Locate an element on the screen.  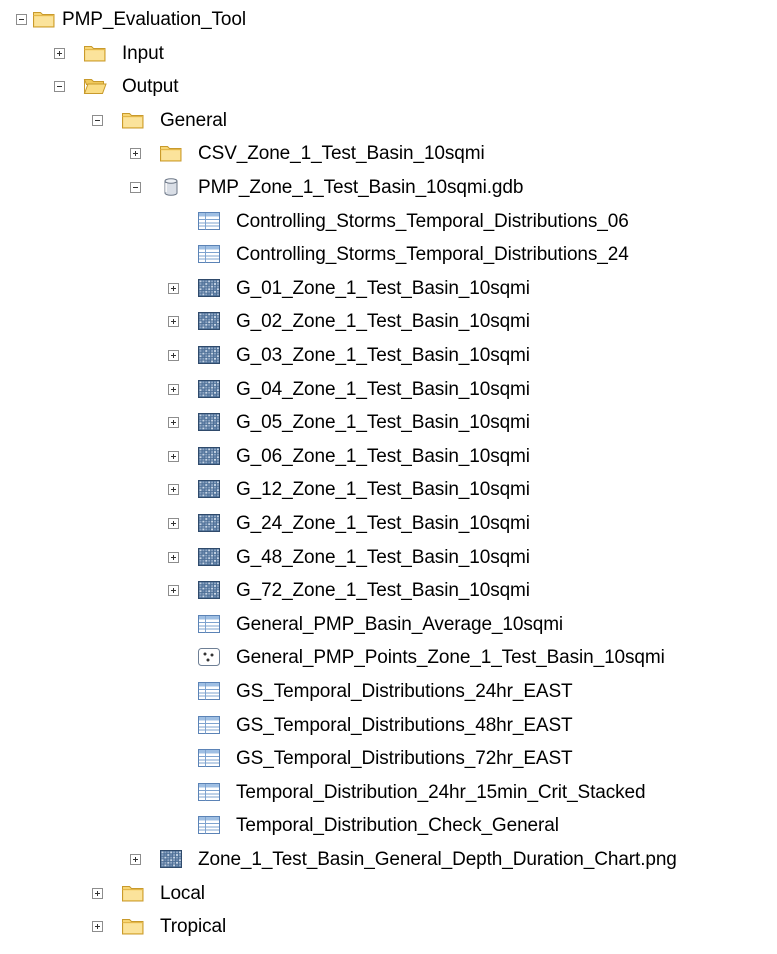
tree-node-gdb-item: GS_Temporal_Distributions_72hr_EAST is located at coordinates (388, 758).